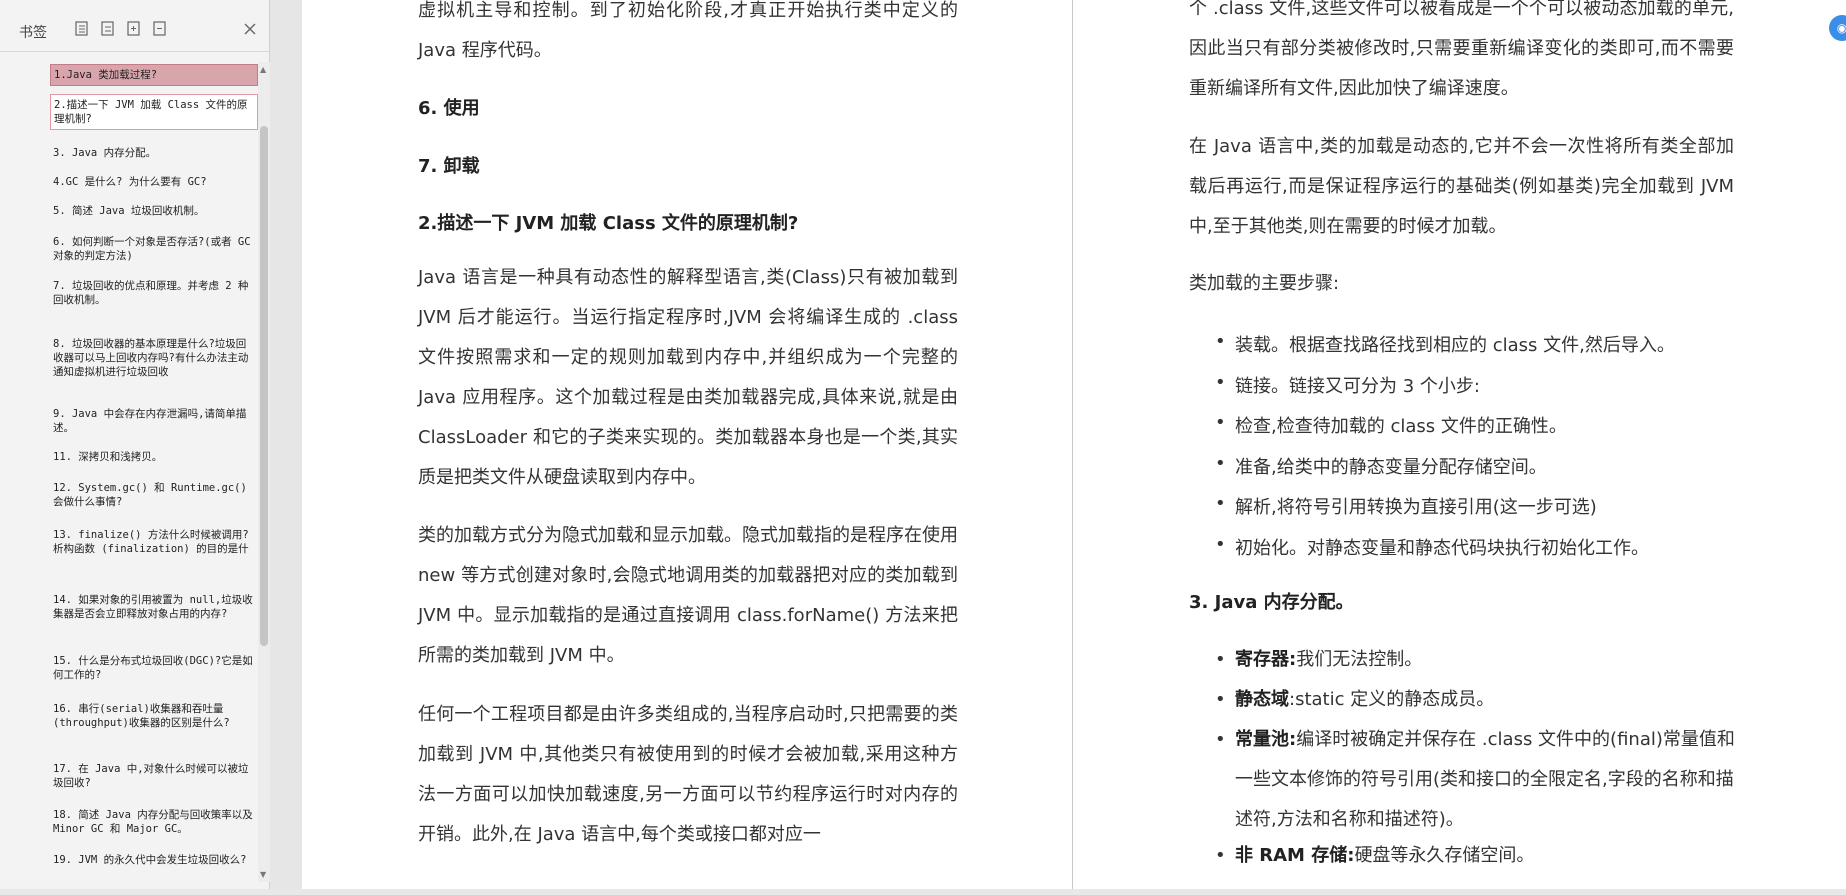 This screenshot has width=1846, height=895. I want to click on bookmark-item: 15. 什么是分布式垃圾回收(DGC)?它是如何工作的?, so click(154, 668).